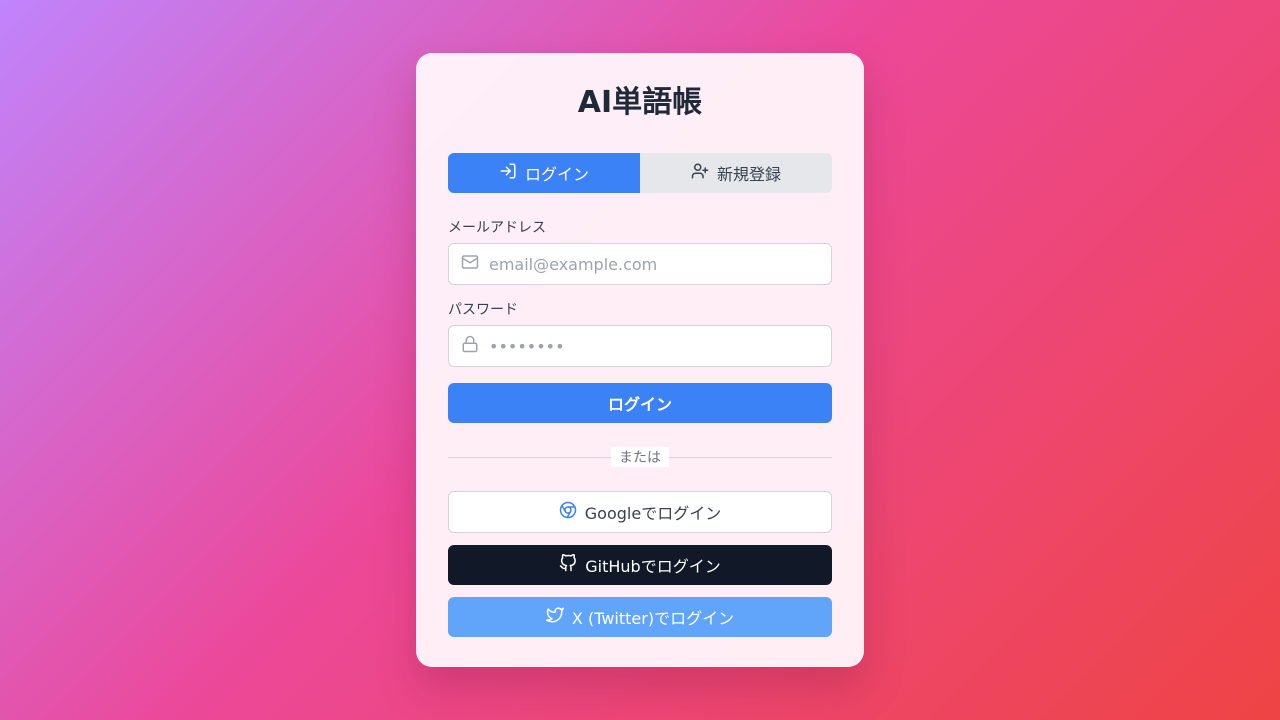  I want to click on chrome-icon, so click(568, 512).